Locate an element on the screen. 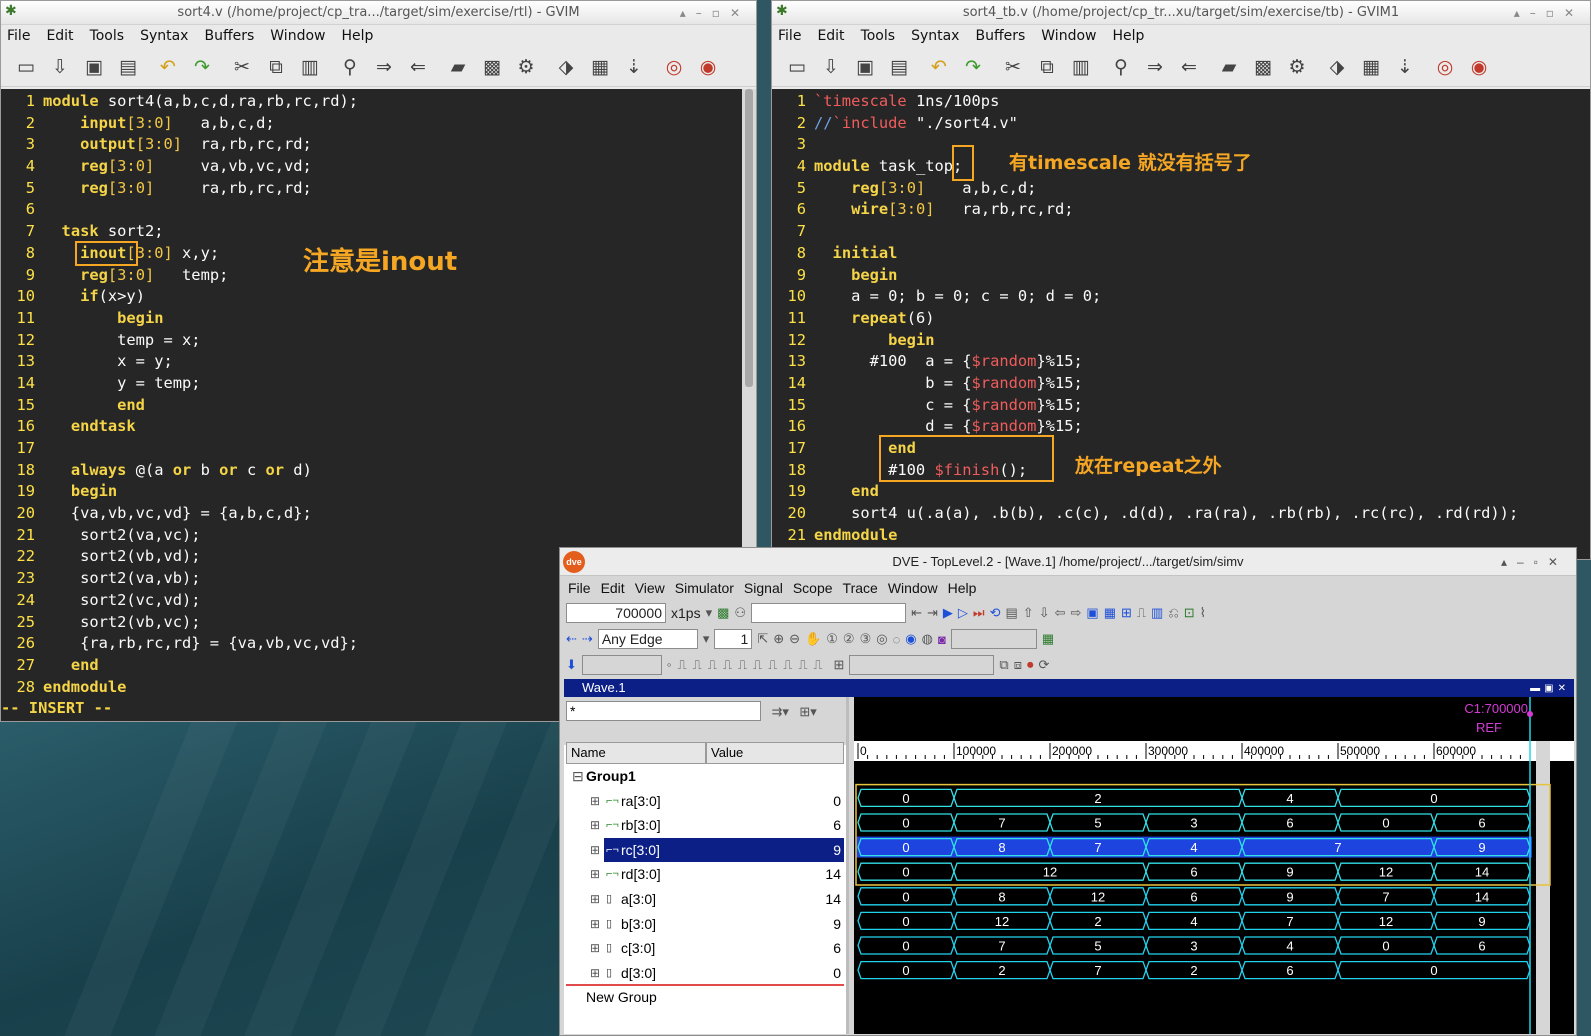 The width and height of the screenshot is (1591, 1036). name-column-header: Name is located at coordinates (636, 753).